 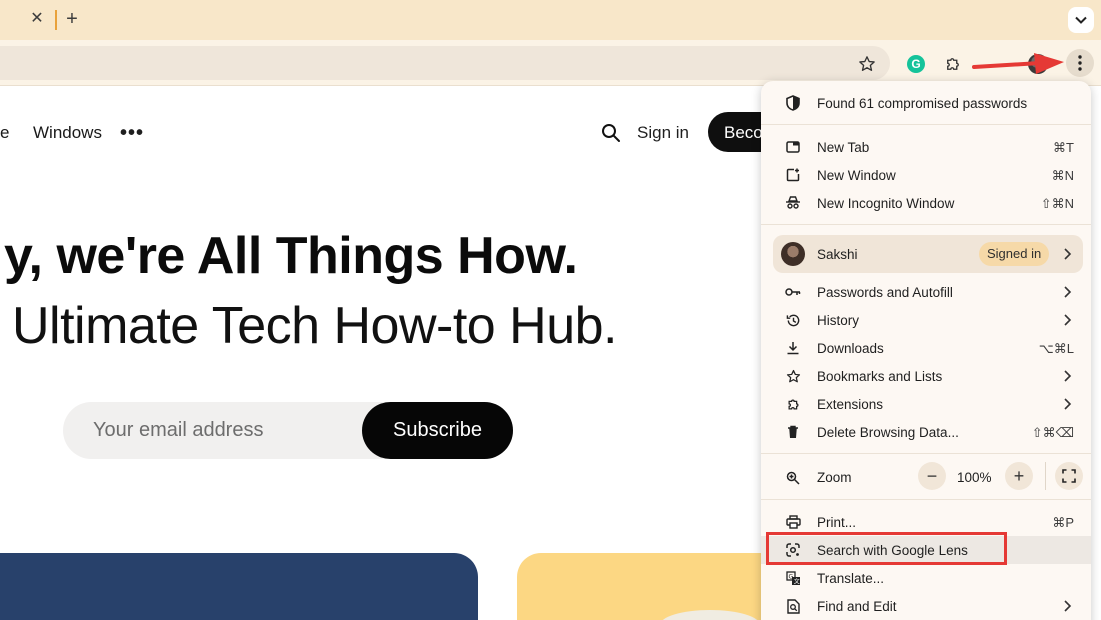 I want to click on new-window-icon, so click(x=793, y=175).